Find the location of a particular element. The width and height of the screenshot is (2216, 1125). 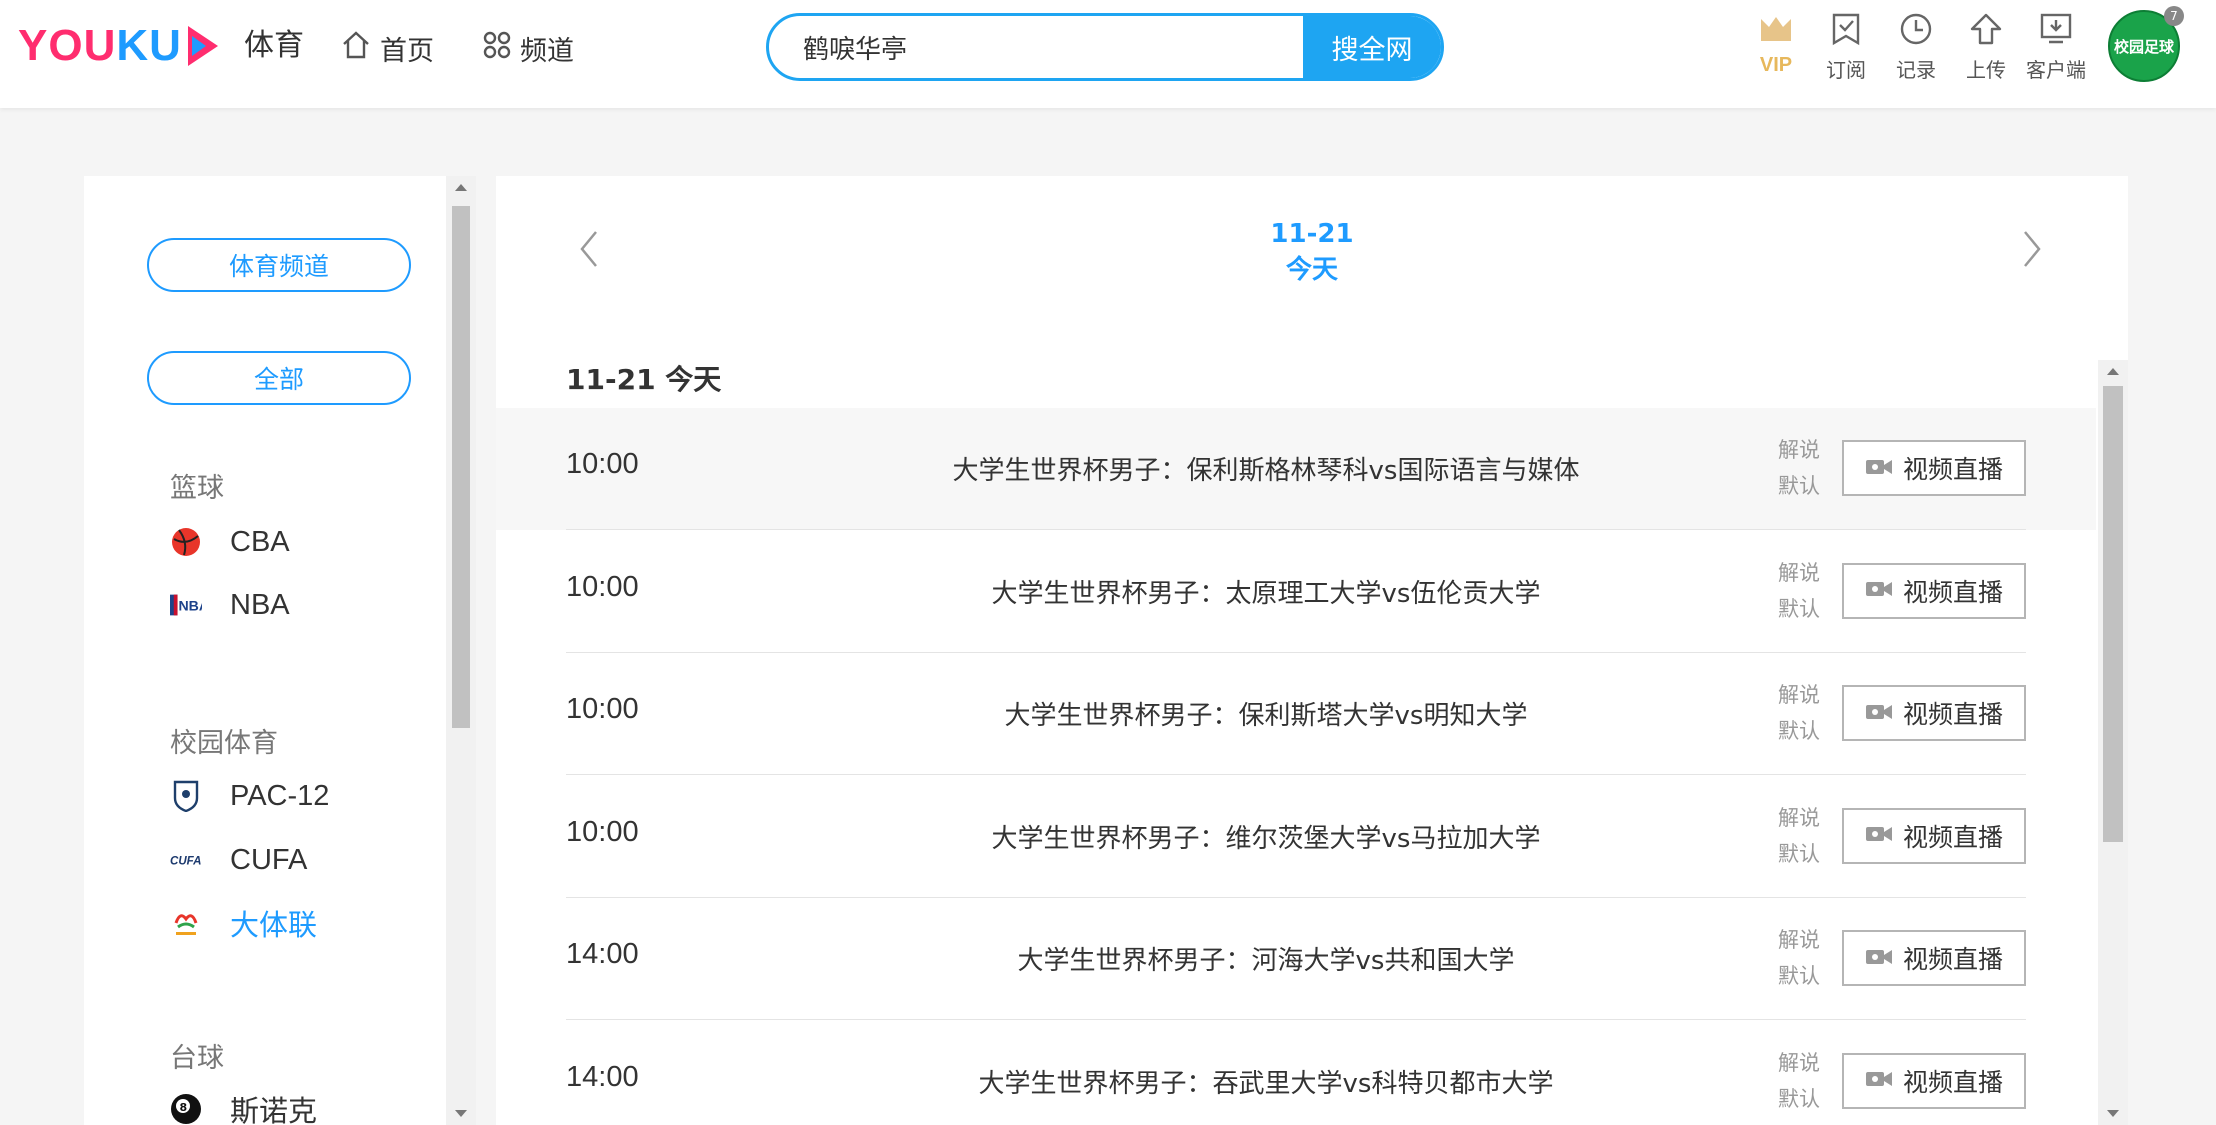

svg-text: CUFA is located at coordinates (185, 861).